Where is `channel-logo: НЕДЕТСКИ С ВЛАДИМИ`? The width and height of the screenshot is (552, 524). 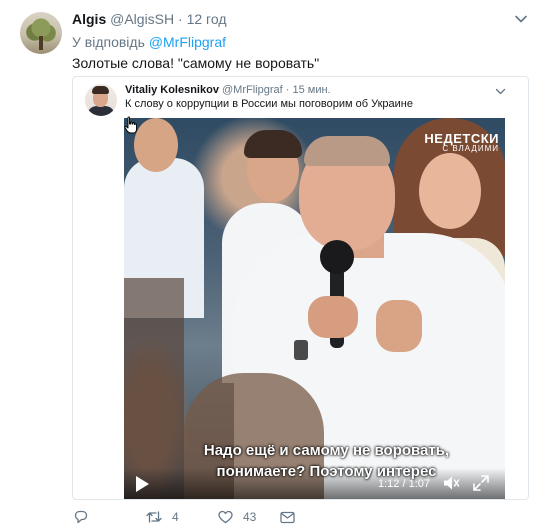
channel-logo: НЕДЕТСКИ С ВЛАДИМИ is located at coordinates (461, 142).